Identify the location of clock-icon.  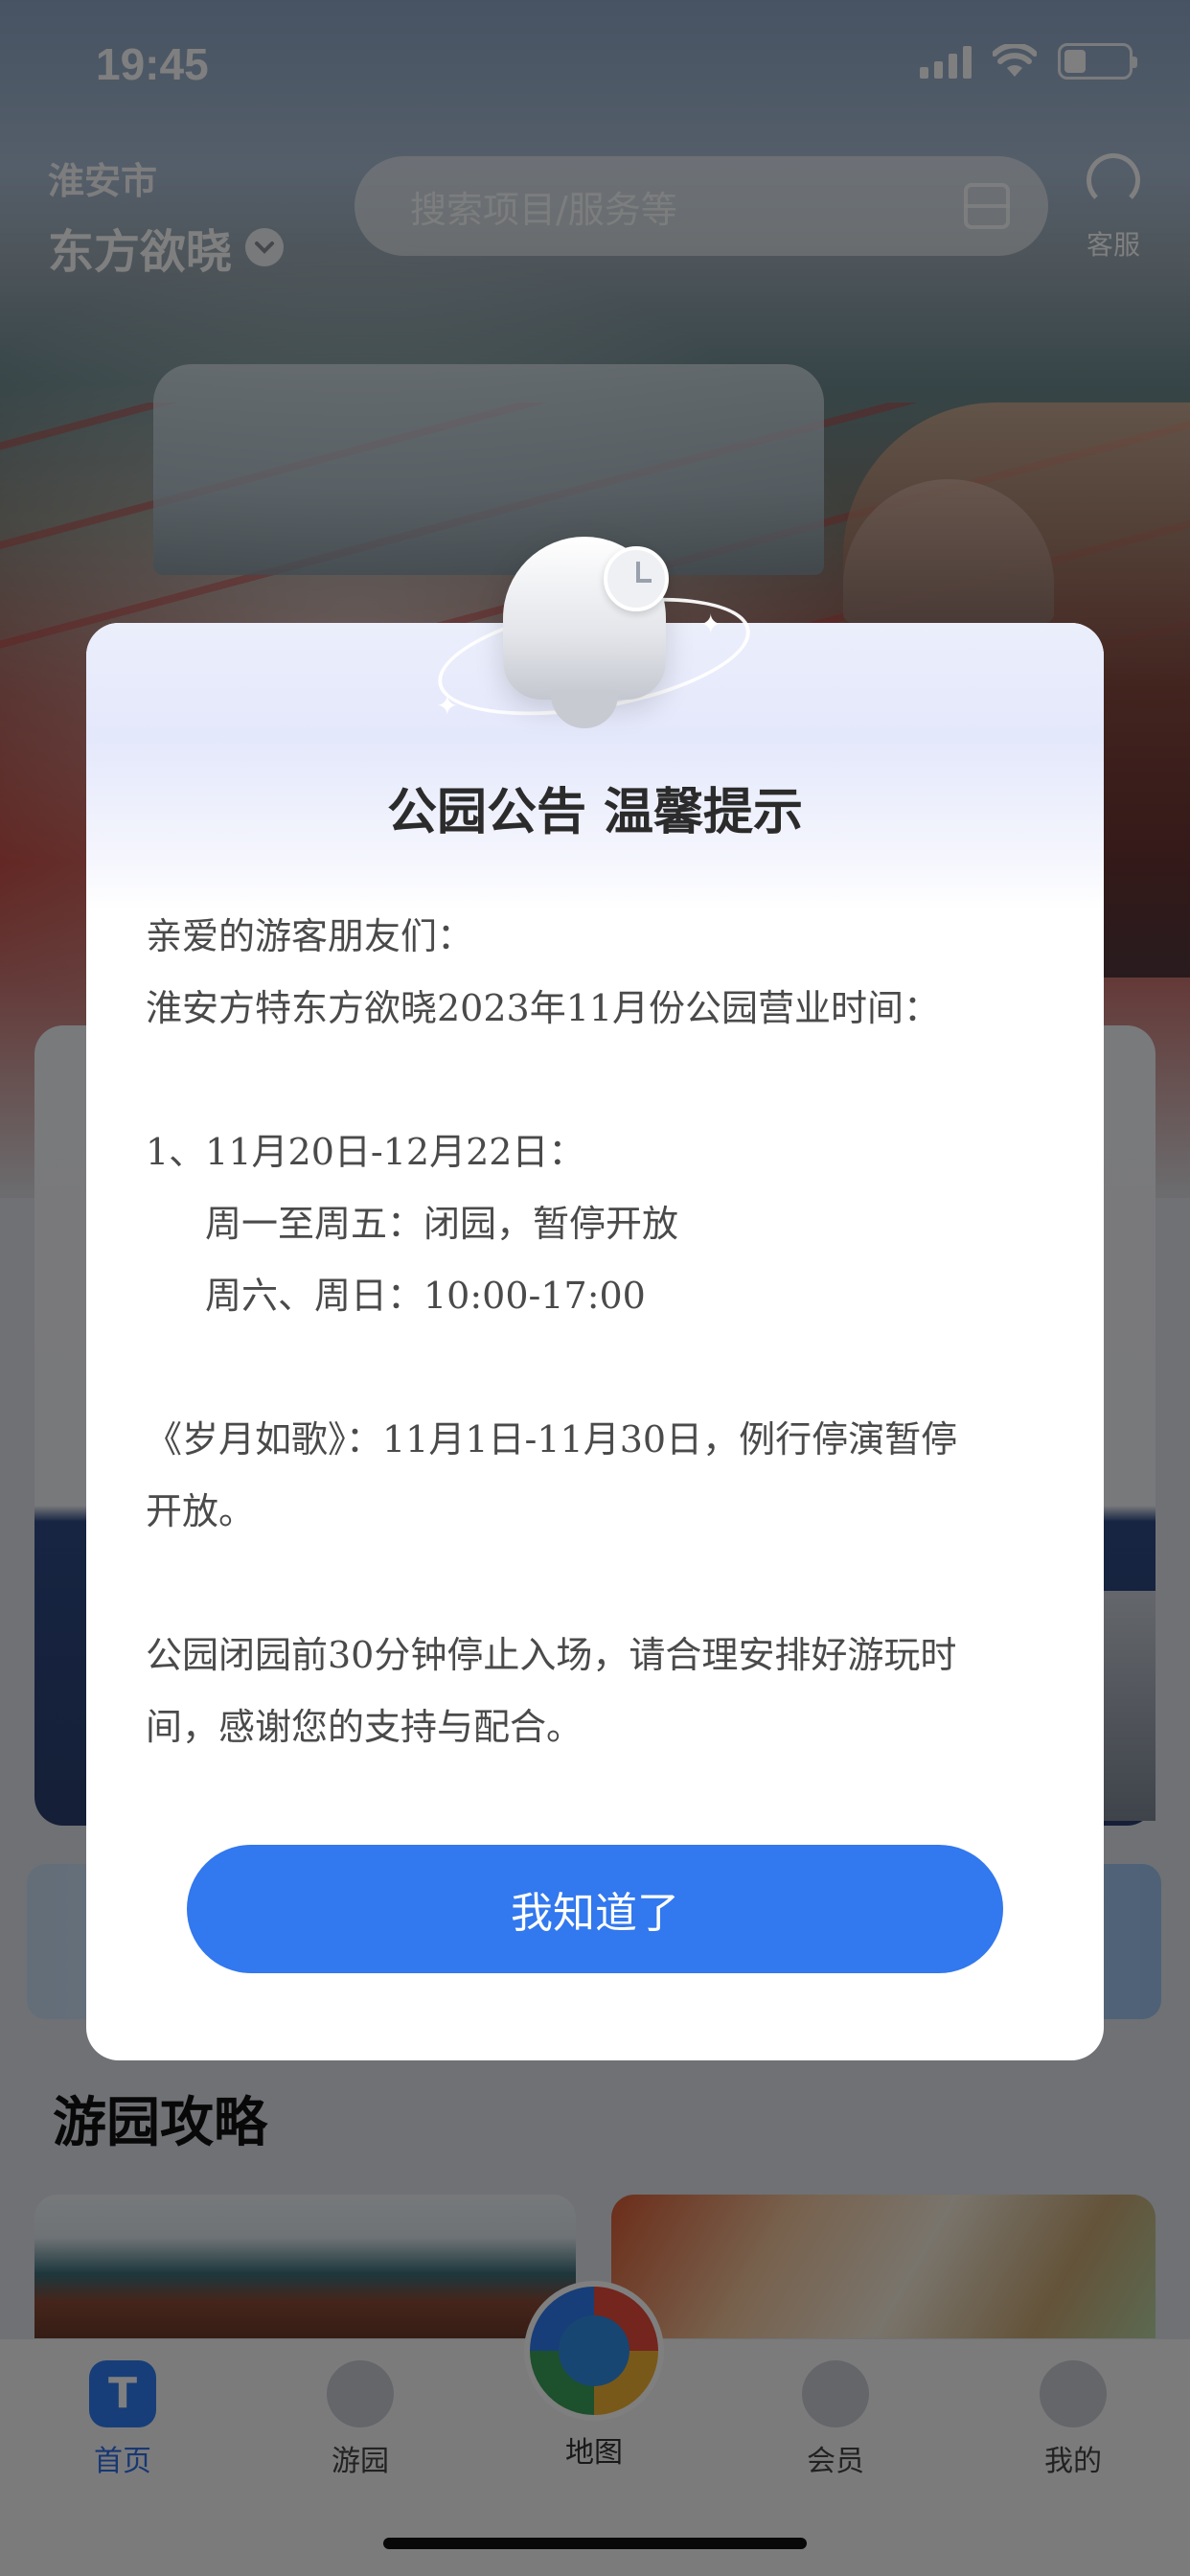
(637, 578).